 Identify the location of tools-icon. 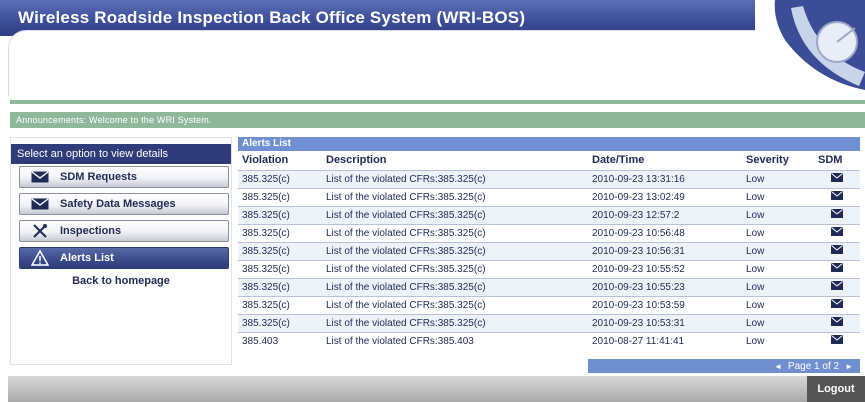
(40, 231).